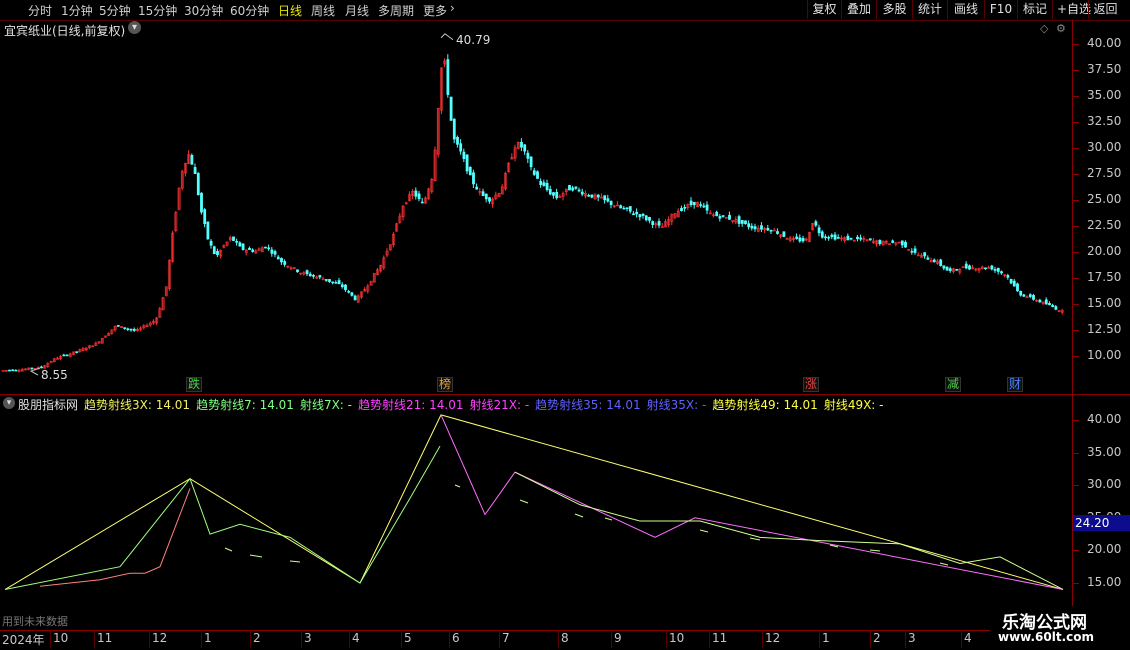 Image resolution: width=1130 pixels, height=650 pixels. Describe the element at coordinates (77, 10) in the screenshot. I see `period-tab-1: 1分钟` at that location.